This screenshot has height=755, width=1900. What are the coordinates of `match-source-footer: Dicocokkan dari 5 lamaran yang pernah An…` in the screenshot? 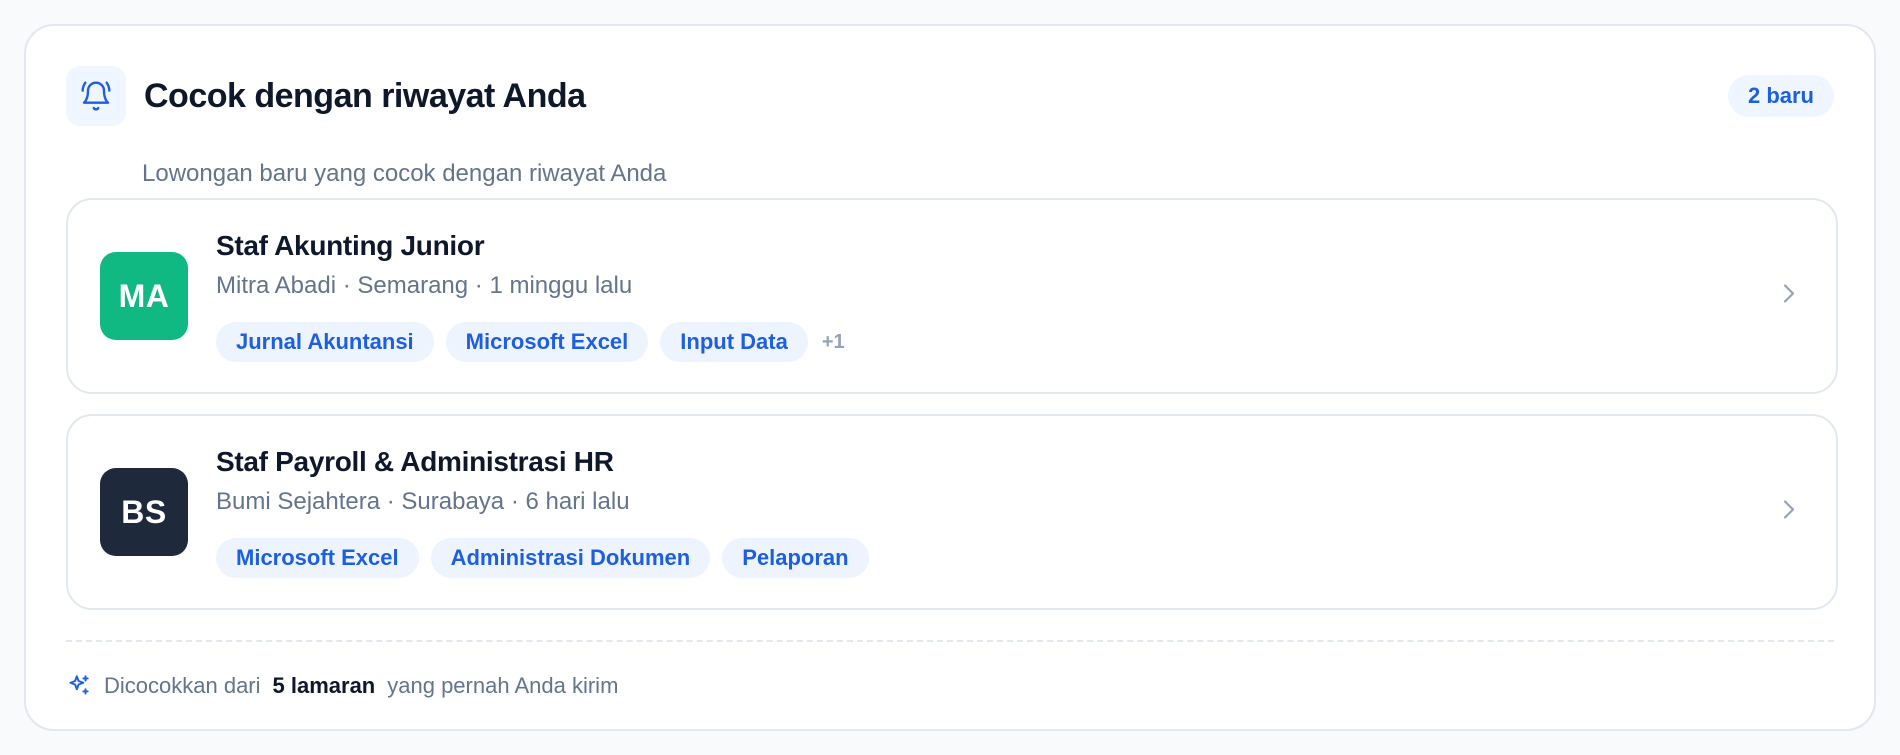 It's located at (342, 686).